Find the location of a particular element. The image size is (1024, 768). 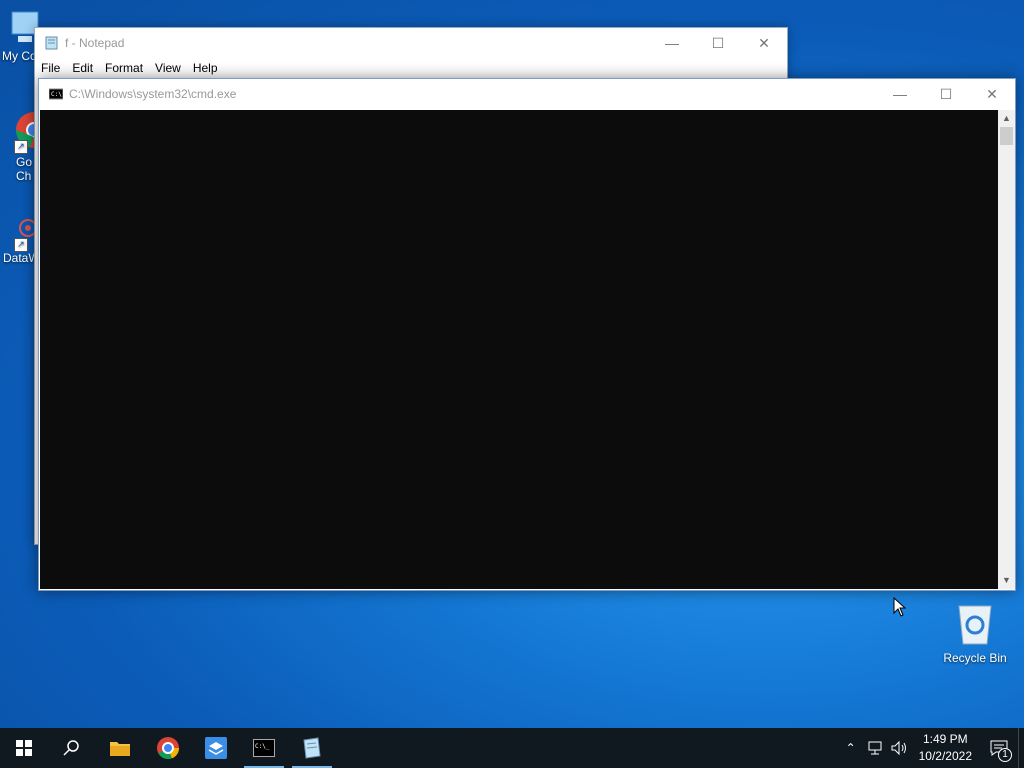

scroll-down-icon: ▼ is located at coordinates (1006, 580).